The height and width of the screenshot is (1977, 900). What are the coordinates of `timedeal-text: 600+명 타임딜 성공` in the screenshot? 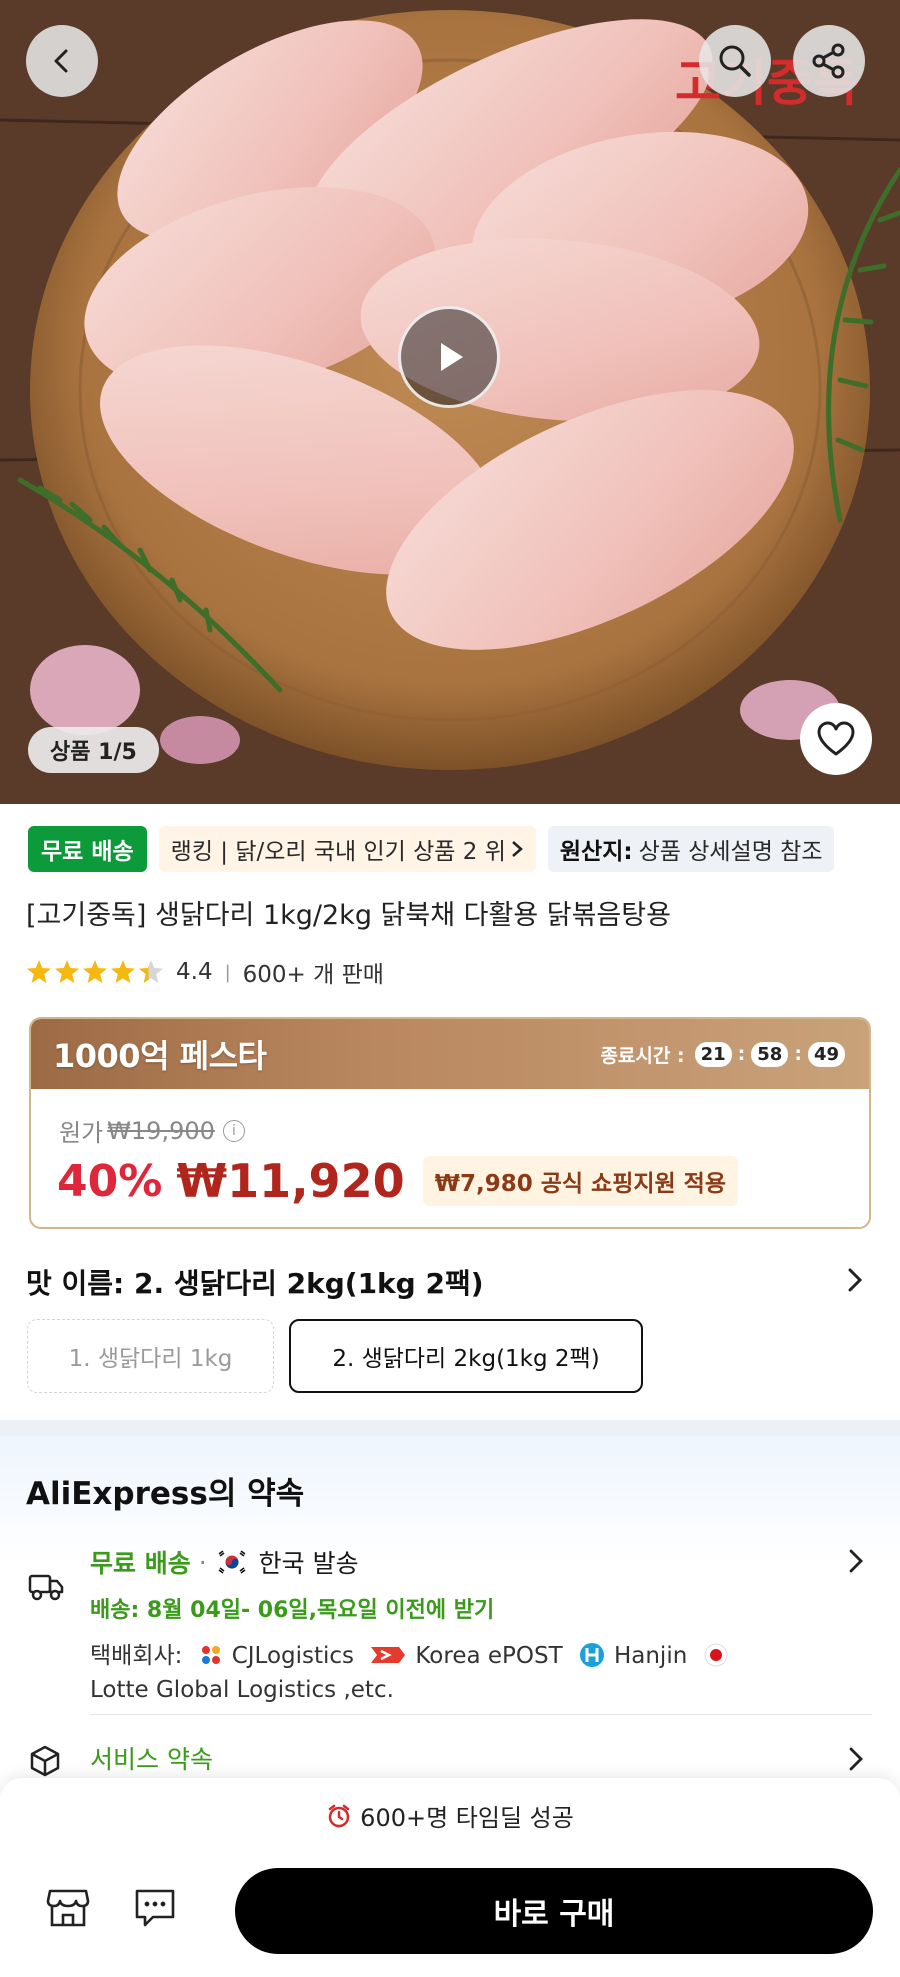 It's located at (467, 1818).